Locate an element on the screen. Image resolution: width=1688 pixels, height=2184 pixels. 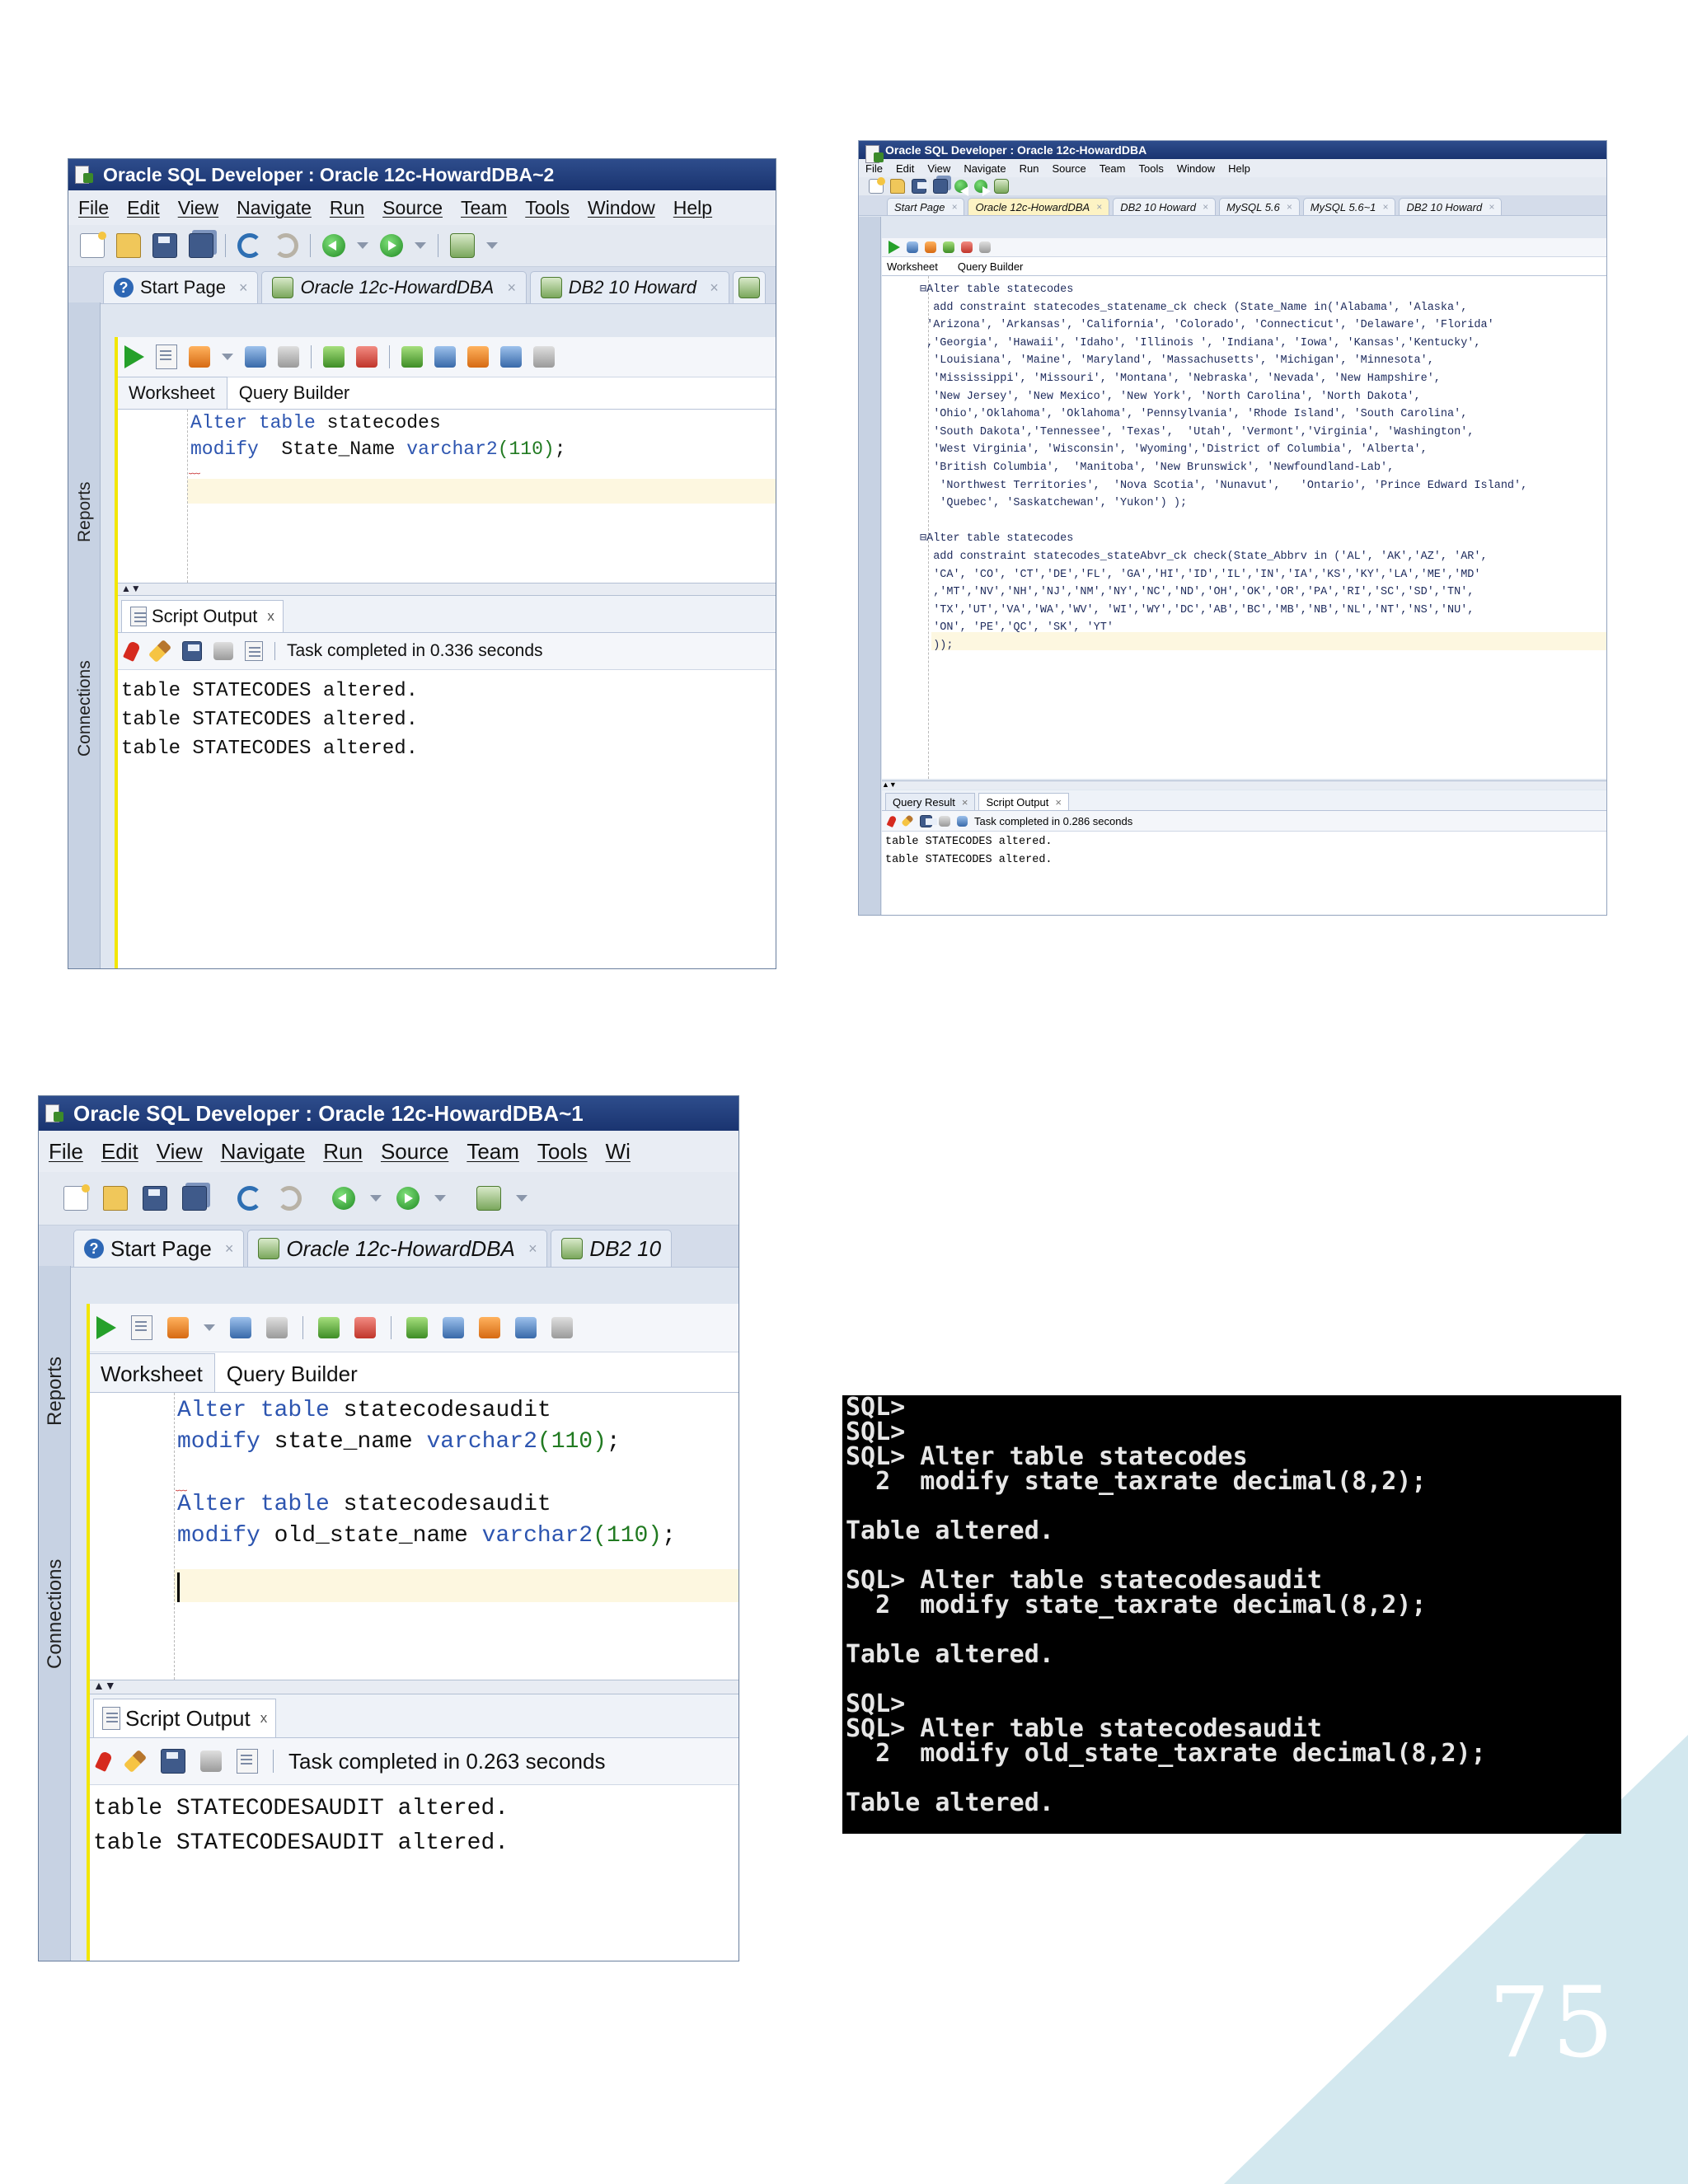
autotrace-icon is located at coordinates (277, 1327).